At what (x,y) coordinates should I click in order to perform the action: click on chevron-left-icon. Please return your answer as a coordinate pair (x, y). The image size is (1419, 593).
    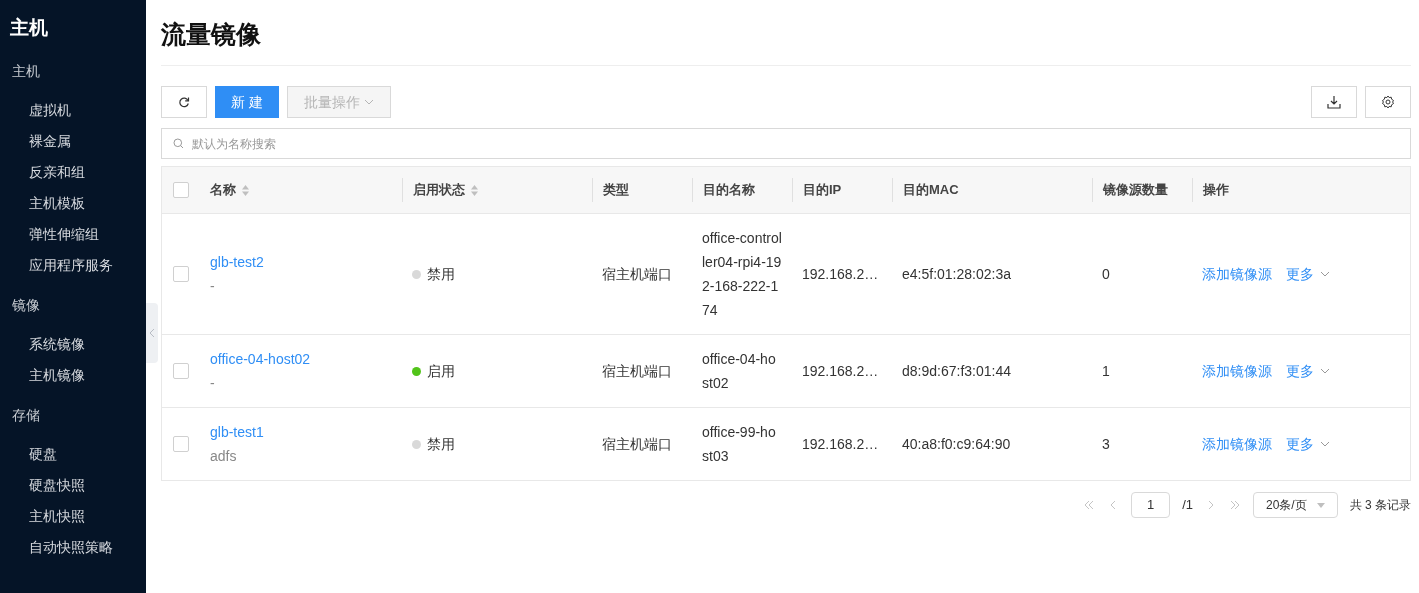
    Looking at the image, I should click on (152, 333).